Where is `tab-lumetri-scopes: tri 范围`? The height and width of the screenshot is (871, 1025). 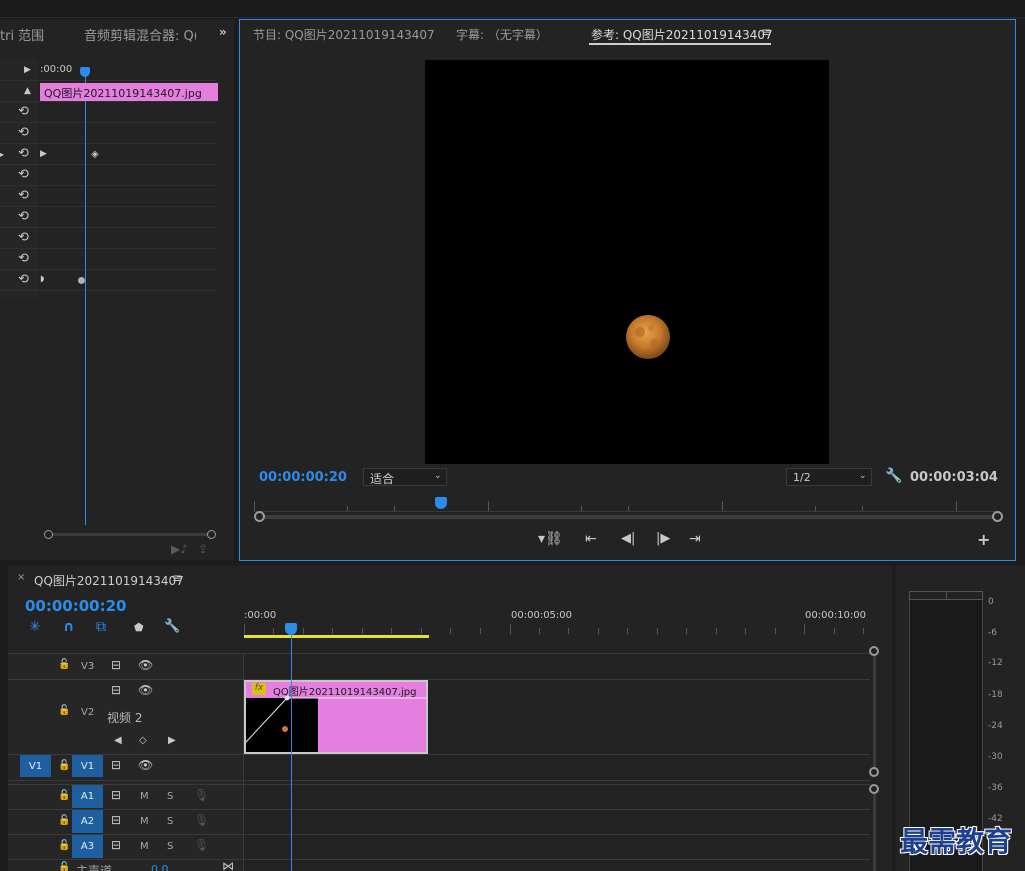 tab-lumetri-scopes: tri 范围 is located at coordinates (22, 34).